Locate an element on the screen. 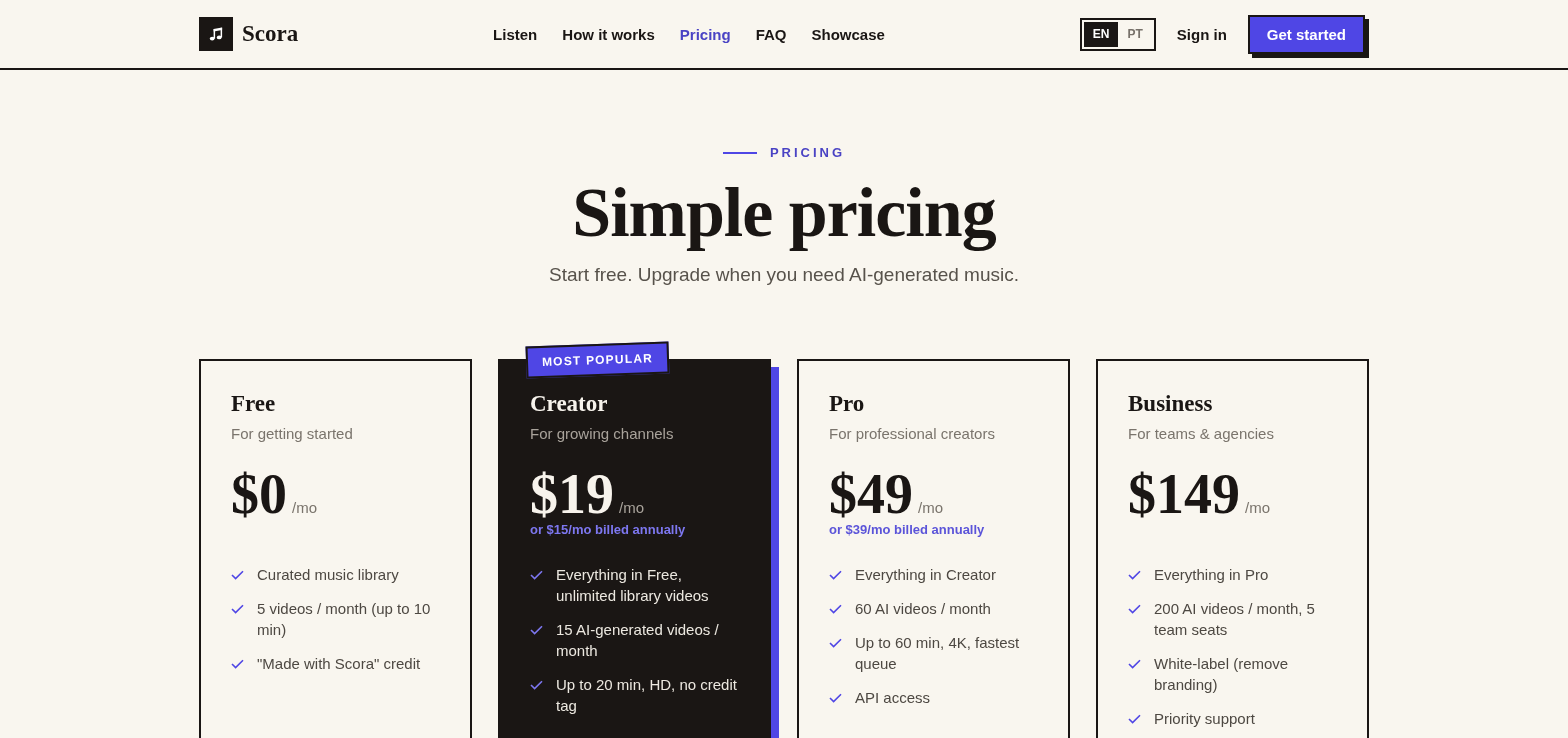  annual-price-note: or $39/mo billed annually is located at coordinates (907, 530).